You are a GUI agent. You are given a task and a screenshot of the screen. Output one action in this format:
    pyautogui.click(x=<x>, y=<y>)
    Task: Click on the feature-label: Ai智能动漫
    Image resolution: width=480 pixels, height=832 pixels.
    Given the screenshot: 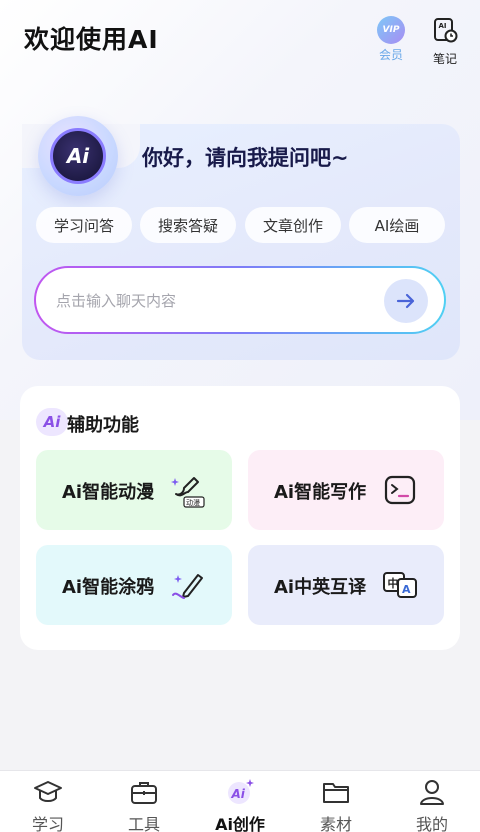 What is the action you would take?
    pyautogui.click(x=108, y=492)
    